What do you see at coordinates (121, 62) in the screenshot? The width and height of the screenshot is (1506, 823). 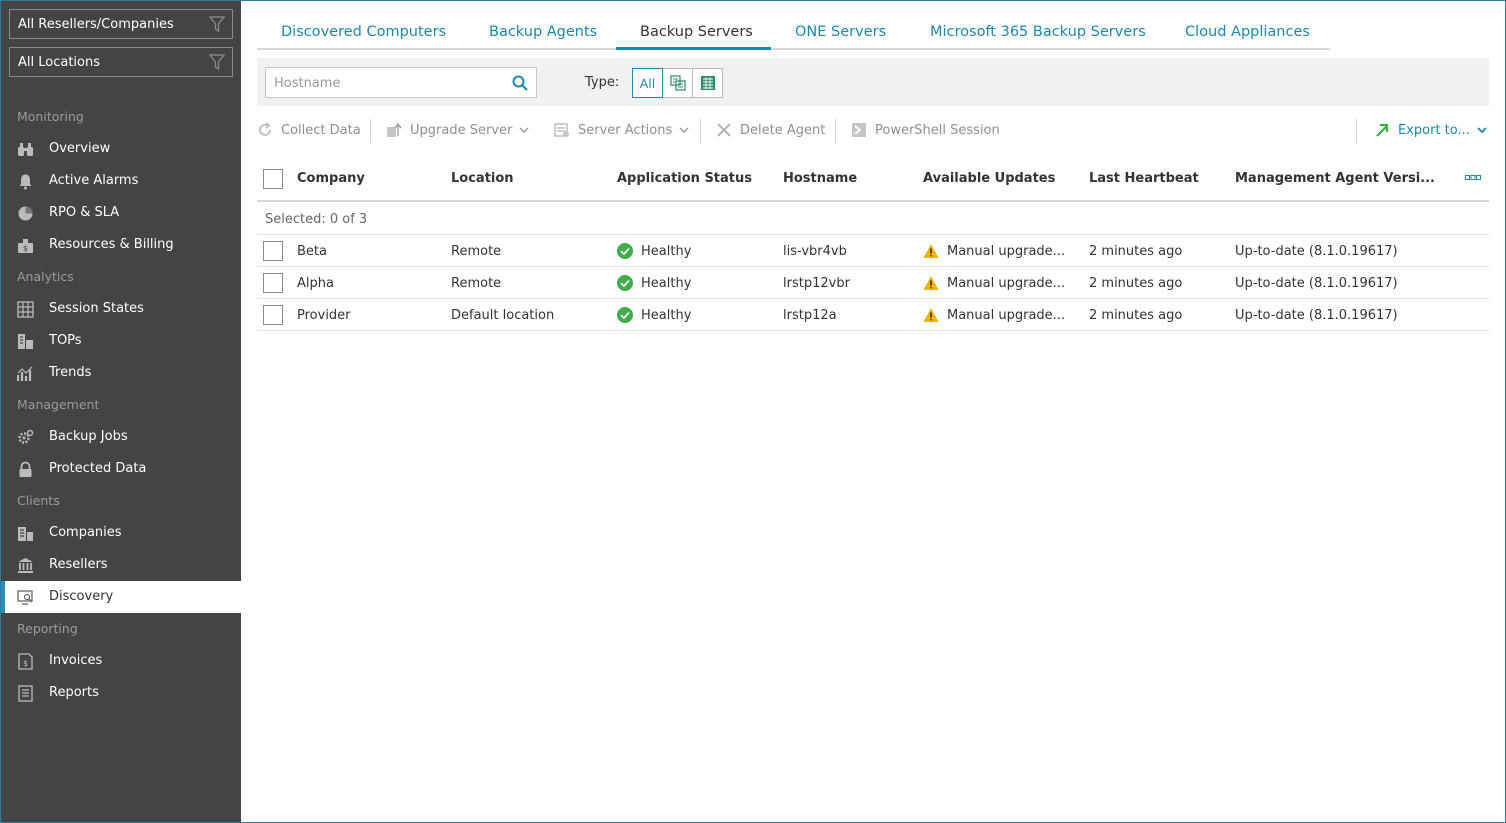 I see `location-filter: All Locations` at bounding box center [121, 62].